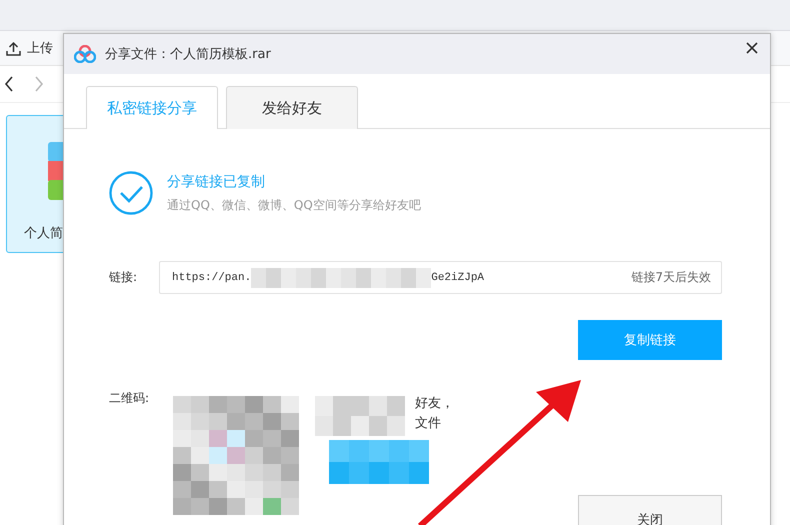 This screenshot has width=790, height=525. What do you see at coordinates (188, 54) in the screenshot?
I see `dialog-title: 分享文件：个人简历模板.rar` at bounding box center [188, 54].